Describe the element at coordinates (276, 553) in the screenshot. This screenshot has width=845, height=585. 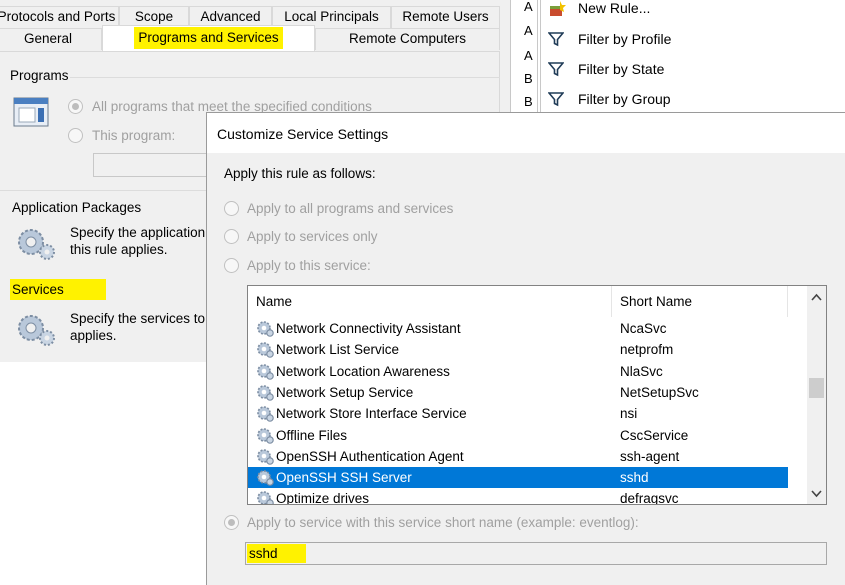
I see `short-name-value: sshd` at that location.